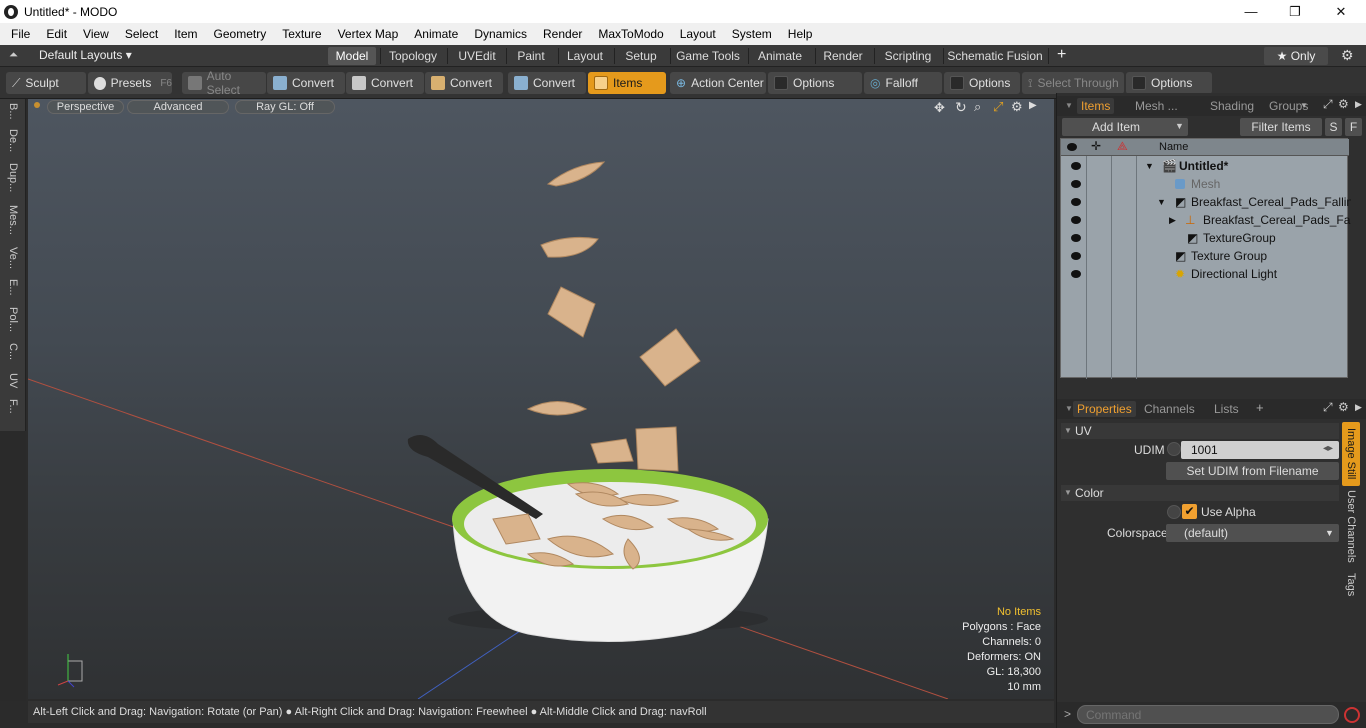 Image resolution: width=1366 pixels, height=728 pixels. What do you see at coordinates (46, 83) in the screenshot?
I see `sculpt-button: ⟋ Sculpt` at bounding box center [46, 83].